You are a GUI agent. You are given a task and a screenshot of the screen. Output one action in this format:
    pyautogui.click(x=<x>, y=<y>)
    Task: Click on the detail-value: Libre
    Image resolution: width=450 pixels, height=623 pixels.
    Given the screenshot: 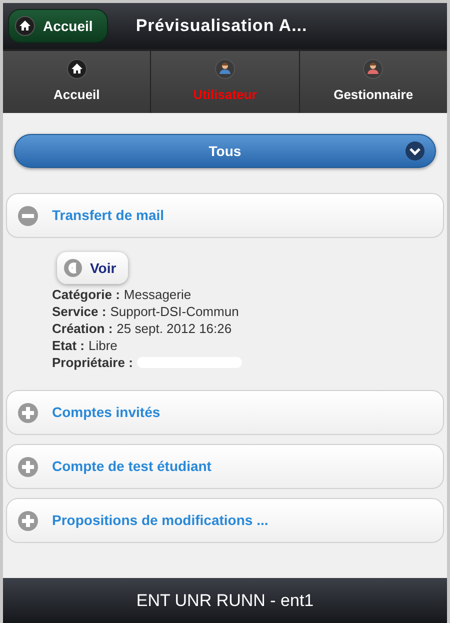 What is the action you would take?
    pyautogui.click(x=103, y=345)
    